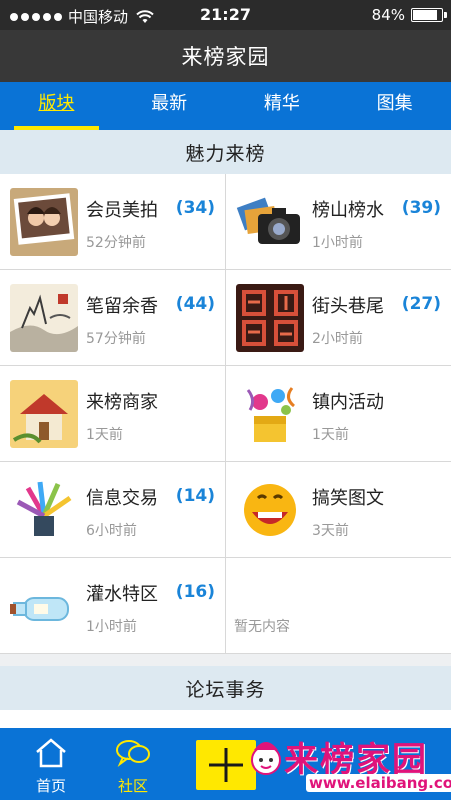  Describe the element at coordinates (132, 786) in the screenshot. I see `nav-label: 社区` at that location.